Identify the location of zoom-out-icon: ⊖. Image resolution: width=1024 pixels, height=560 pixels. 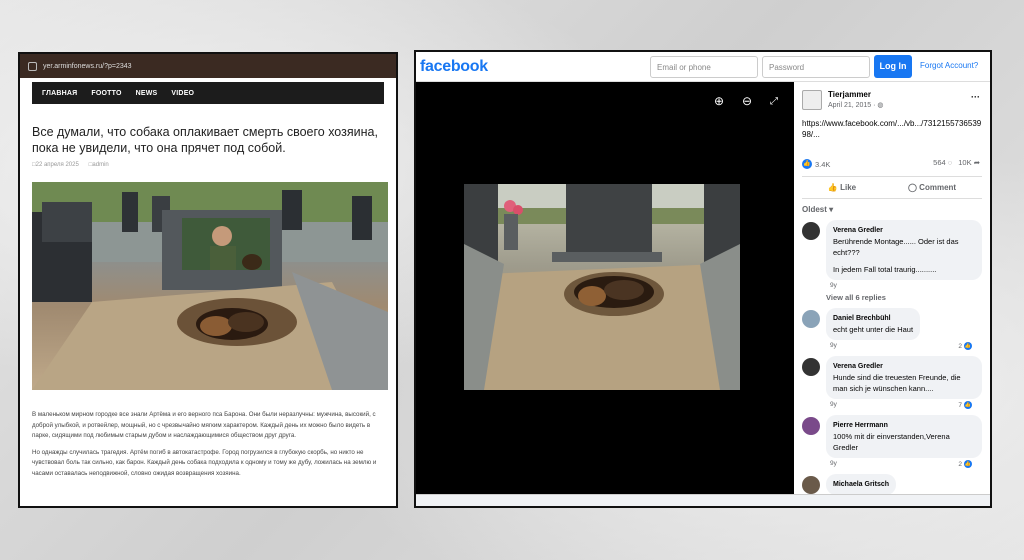
(747, 101).